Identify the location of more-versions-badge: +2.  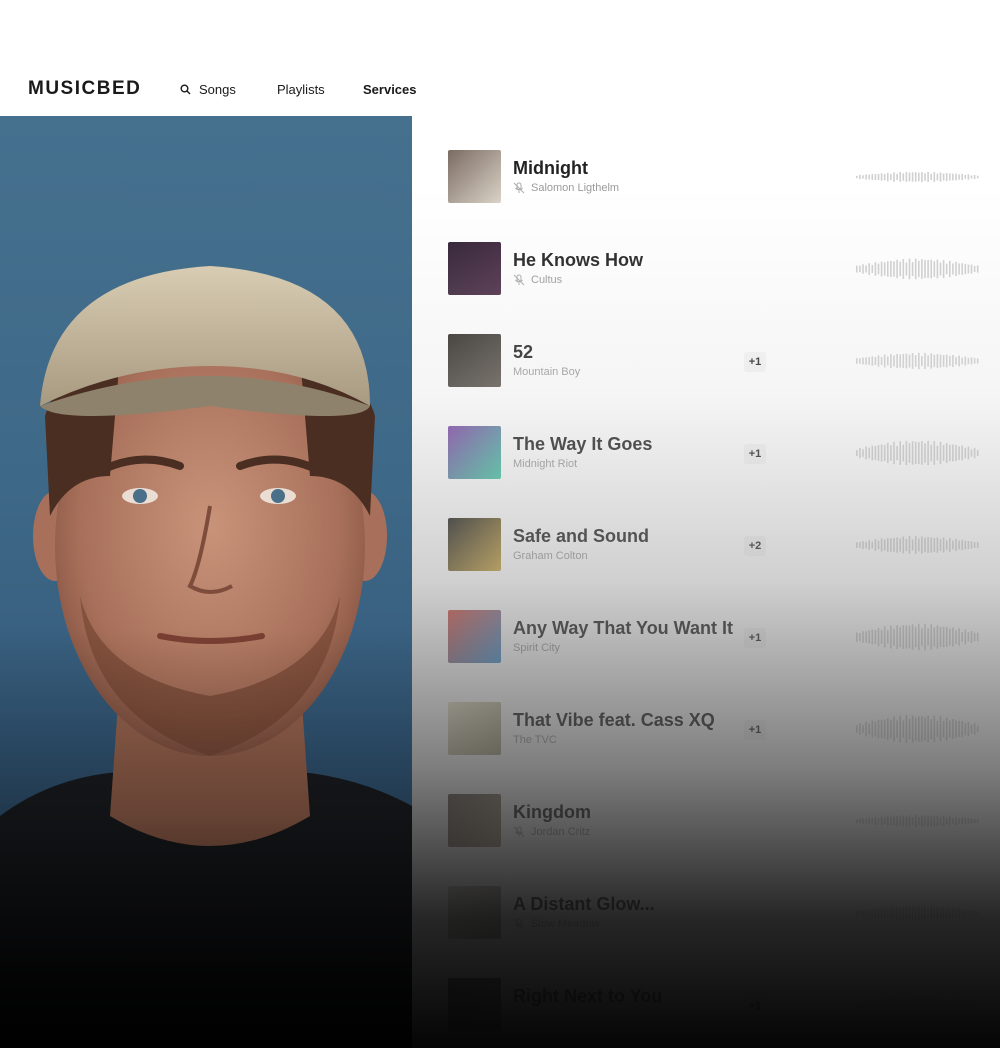
(755, 546).